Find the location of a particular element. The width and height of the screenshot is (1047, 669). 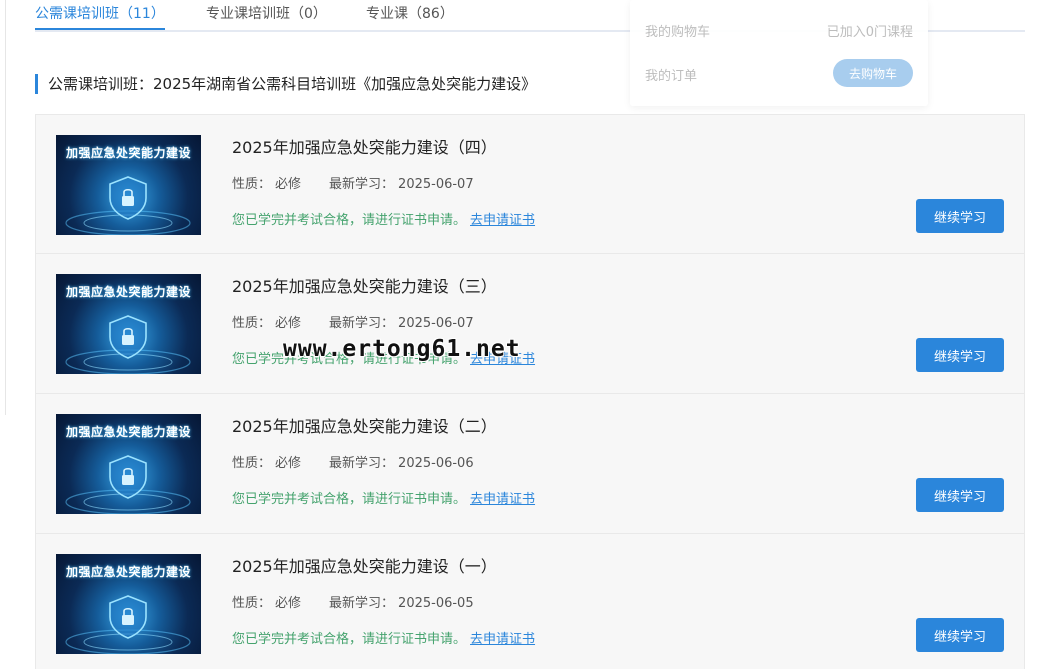

course-title: 2025年加强应急处突能力建设（四） is located at coordinates (364, 146).